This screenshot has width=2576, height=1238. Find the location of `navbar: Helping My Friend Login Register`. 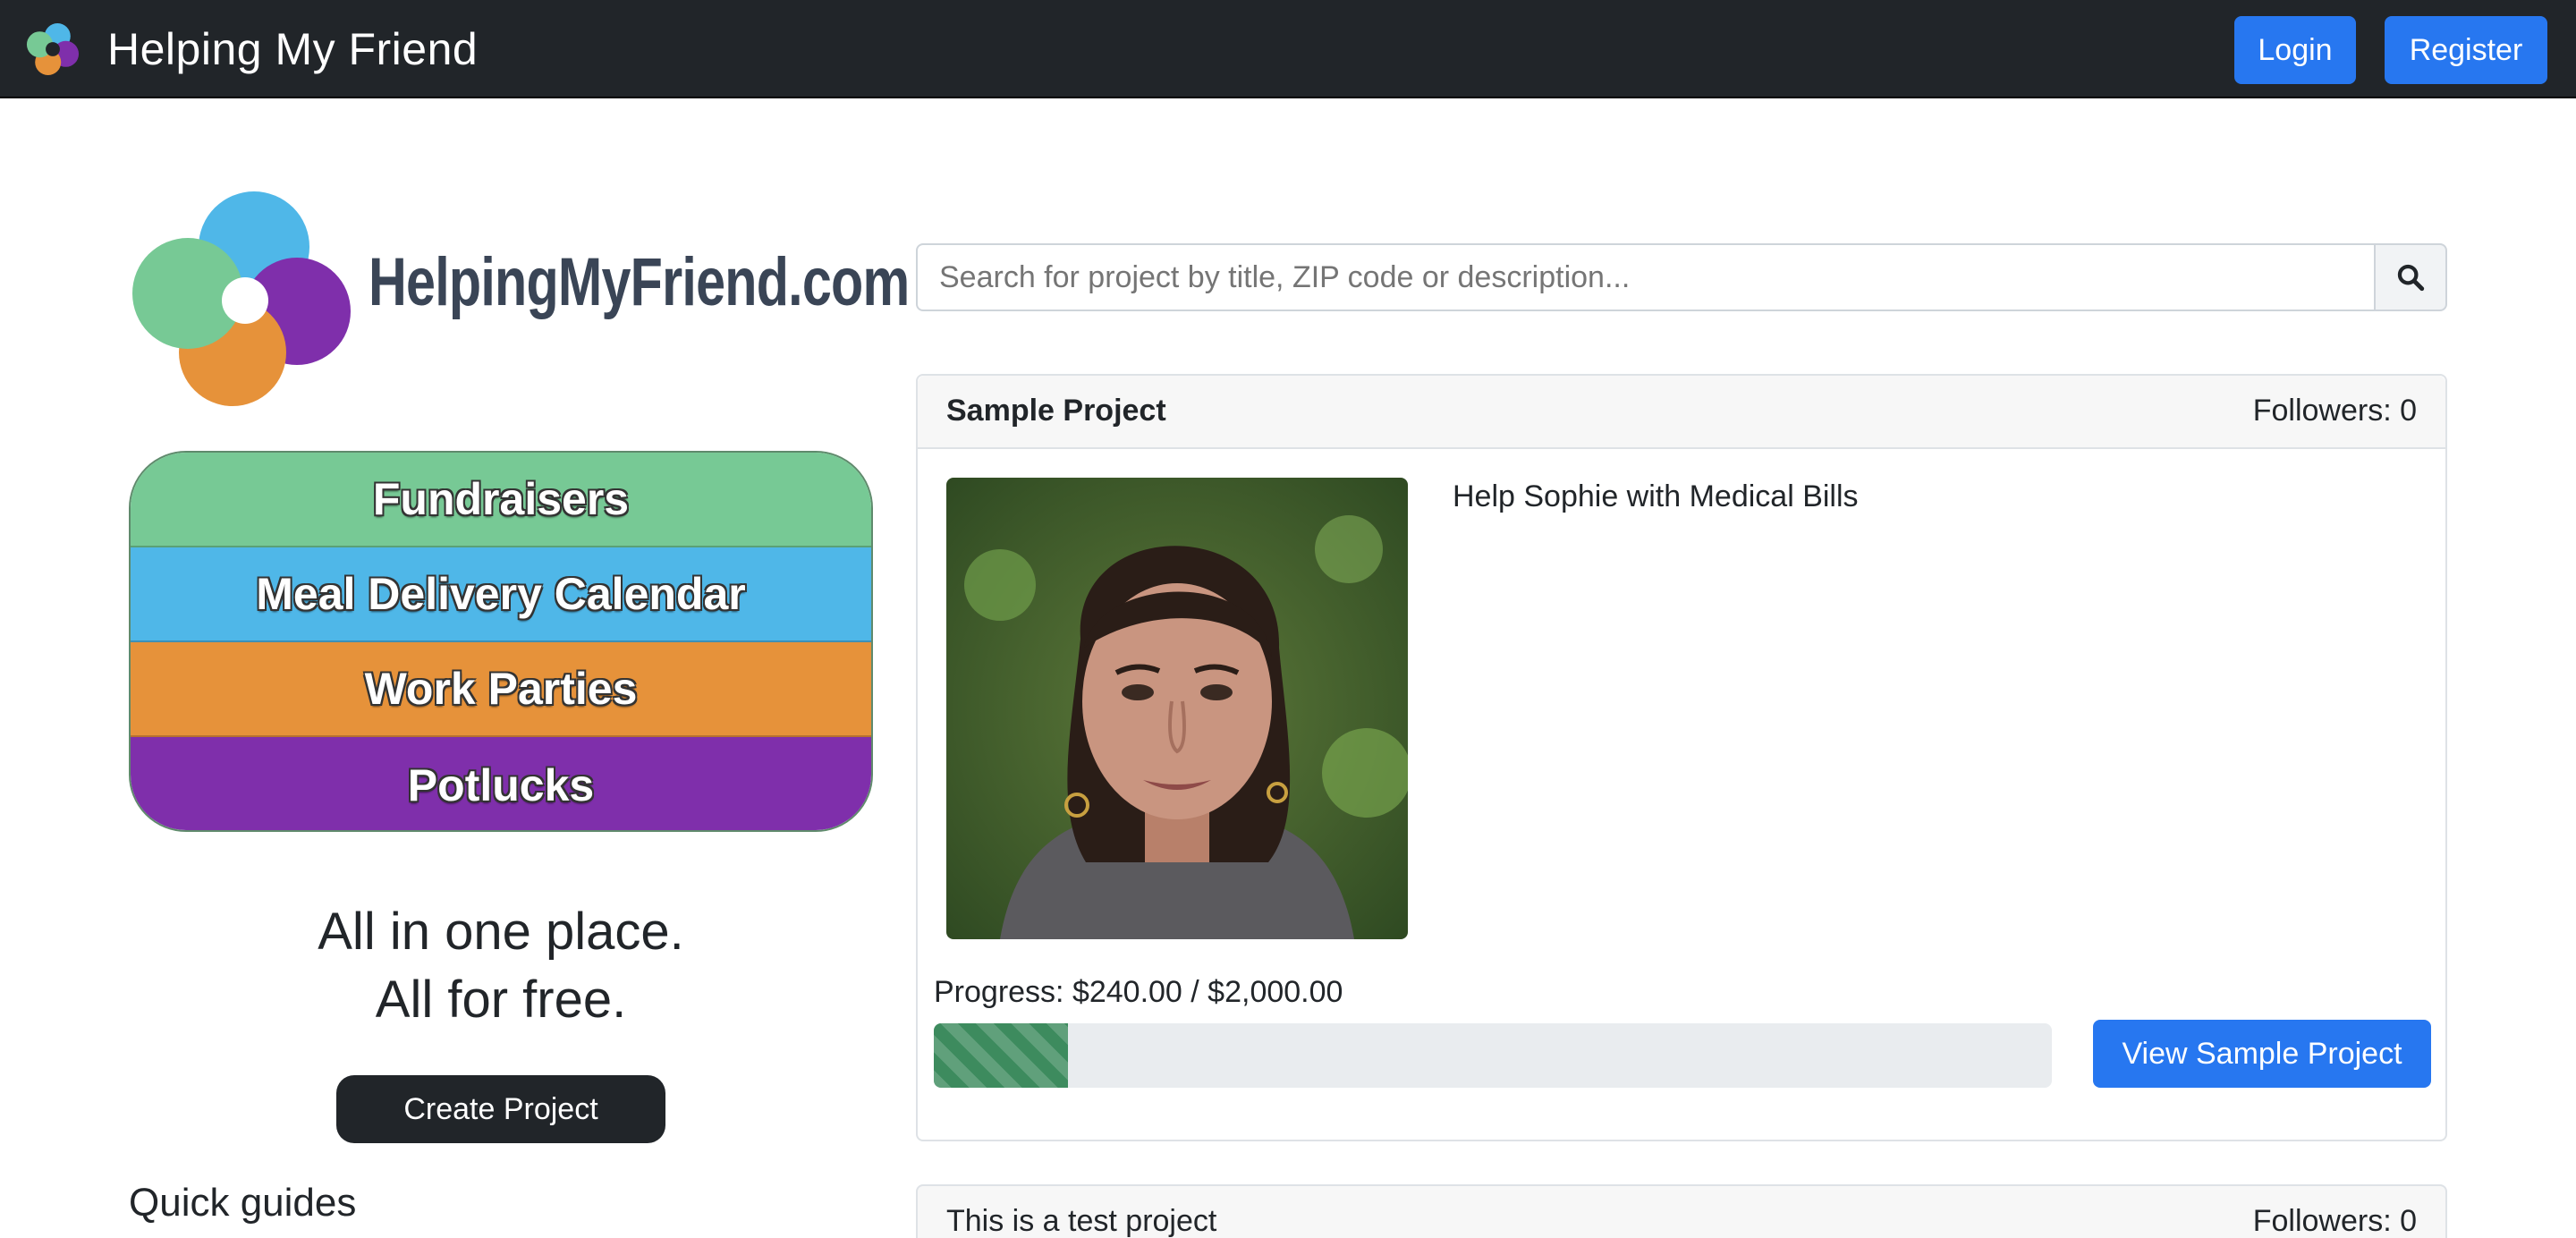

navbar: Helping My Friend Login Register is located at coordinates (1288, 49).